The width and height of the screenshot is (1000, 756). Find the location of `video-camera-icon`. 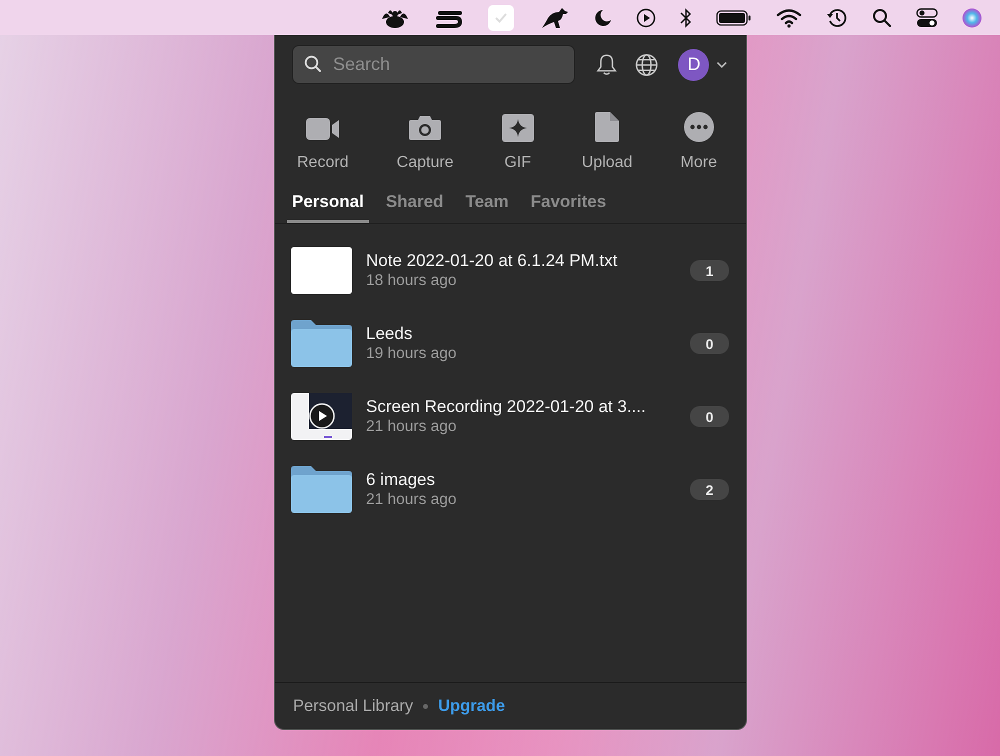

video-camera-icon is located at coordinates (322, 129).